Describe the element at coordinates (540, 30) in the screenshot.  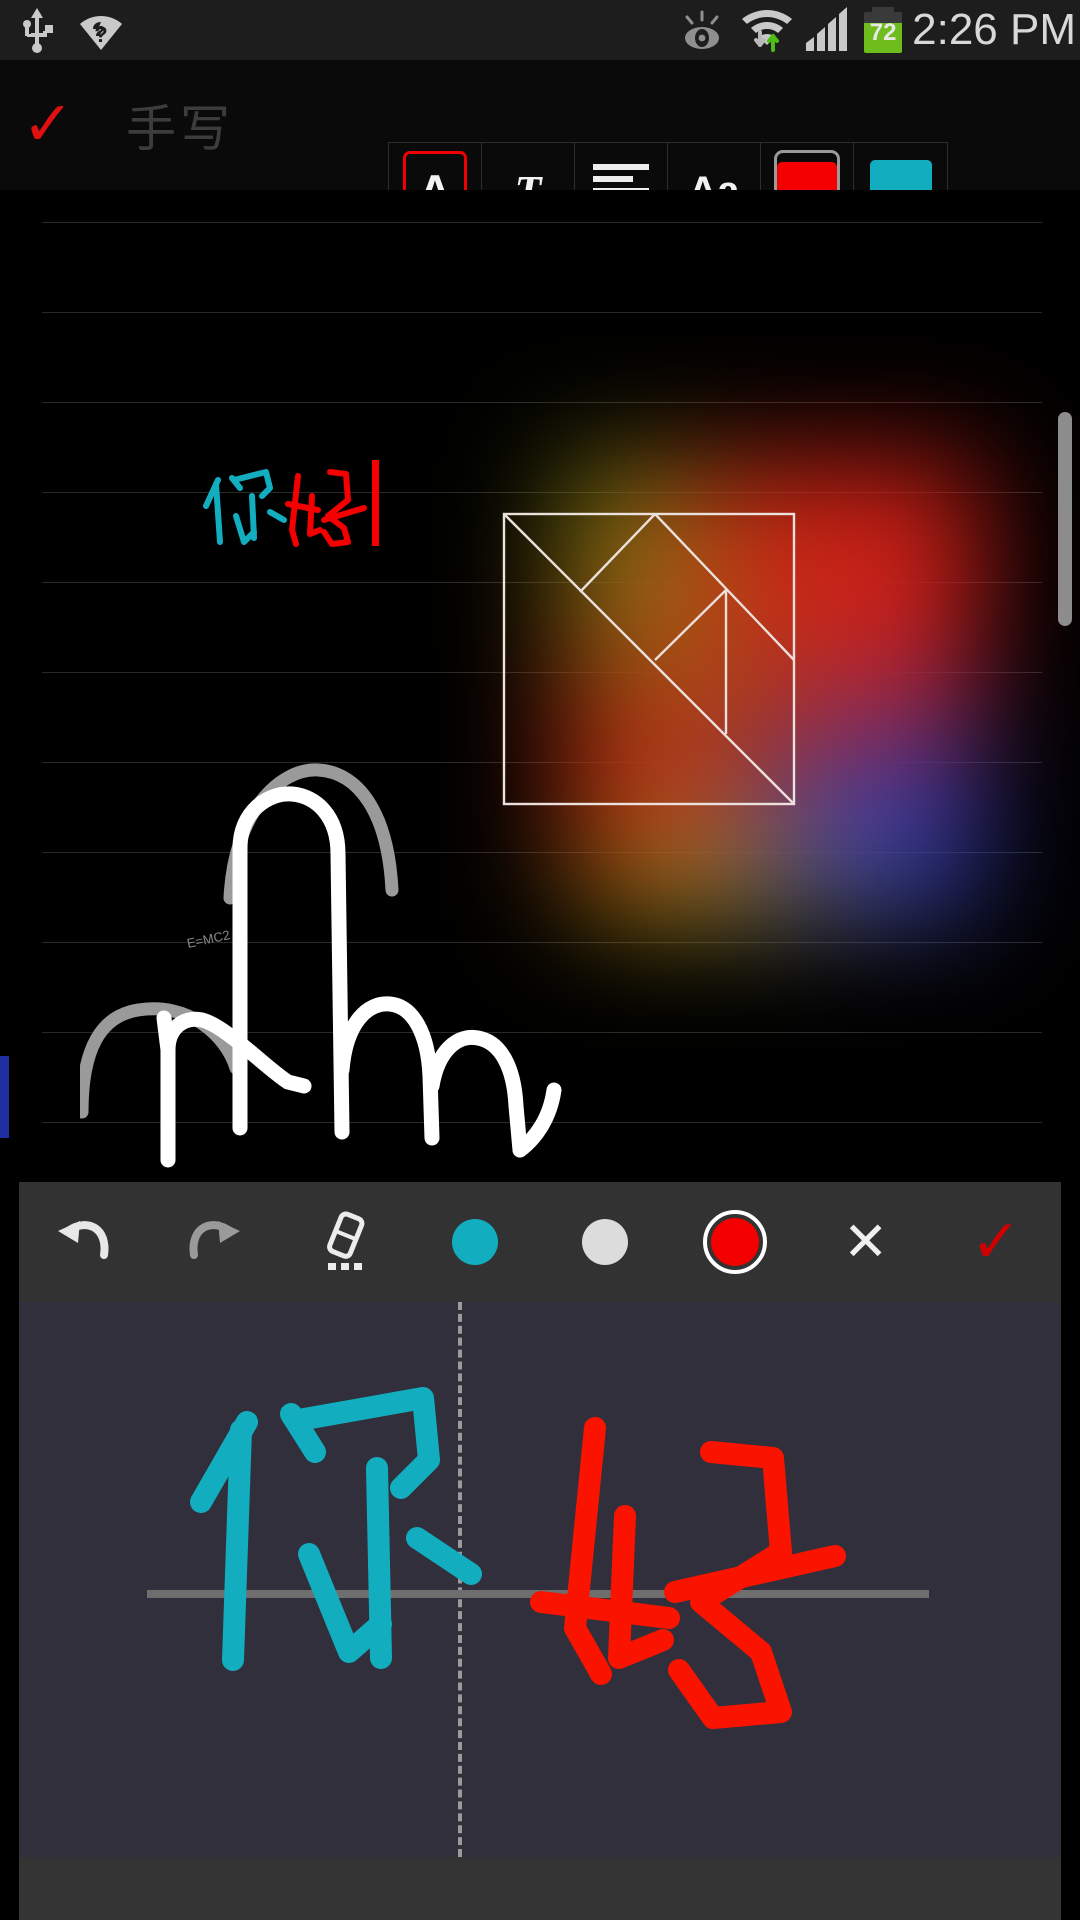
I see `status-bar: ? 72 2:26 PM` at that location.